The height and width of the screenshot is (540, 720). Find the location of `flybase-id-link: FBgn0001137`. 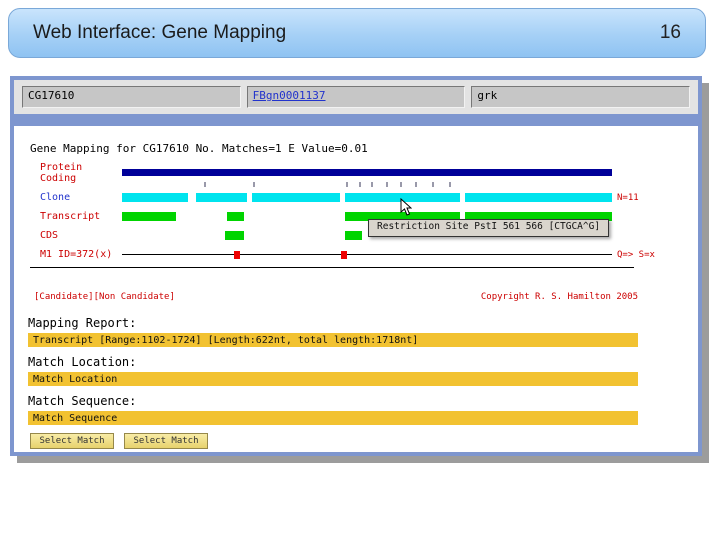

flybase-id-link: FBgn0001137 is located at coordinates (289, 95).